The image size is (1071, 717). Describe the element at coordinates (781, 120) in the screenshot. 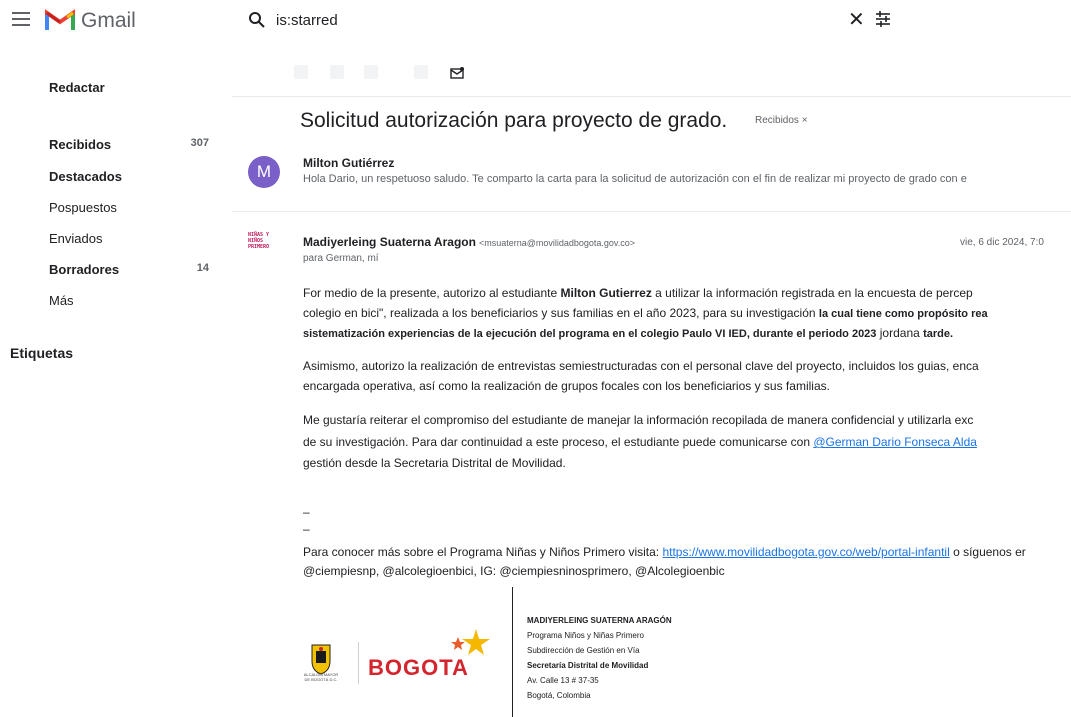

I see `label-chip: Recibidos ×` at that location.